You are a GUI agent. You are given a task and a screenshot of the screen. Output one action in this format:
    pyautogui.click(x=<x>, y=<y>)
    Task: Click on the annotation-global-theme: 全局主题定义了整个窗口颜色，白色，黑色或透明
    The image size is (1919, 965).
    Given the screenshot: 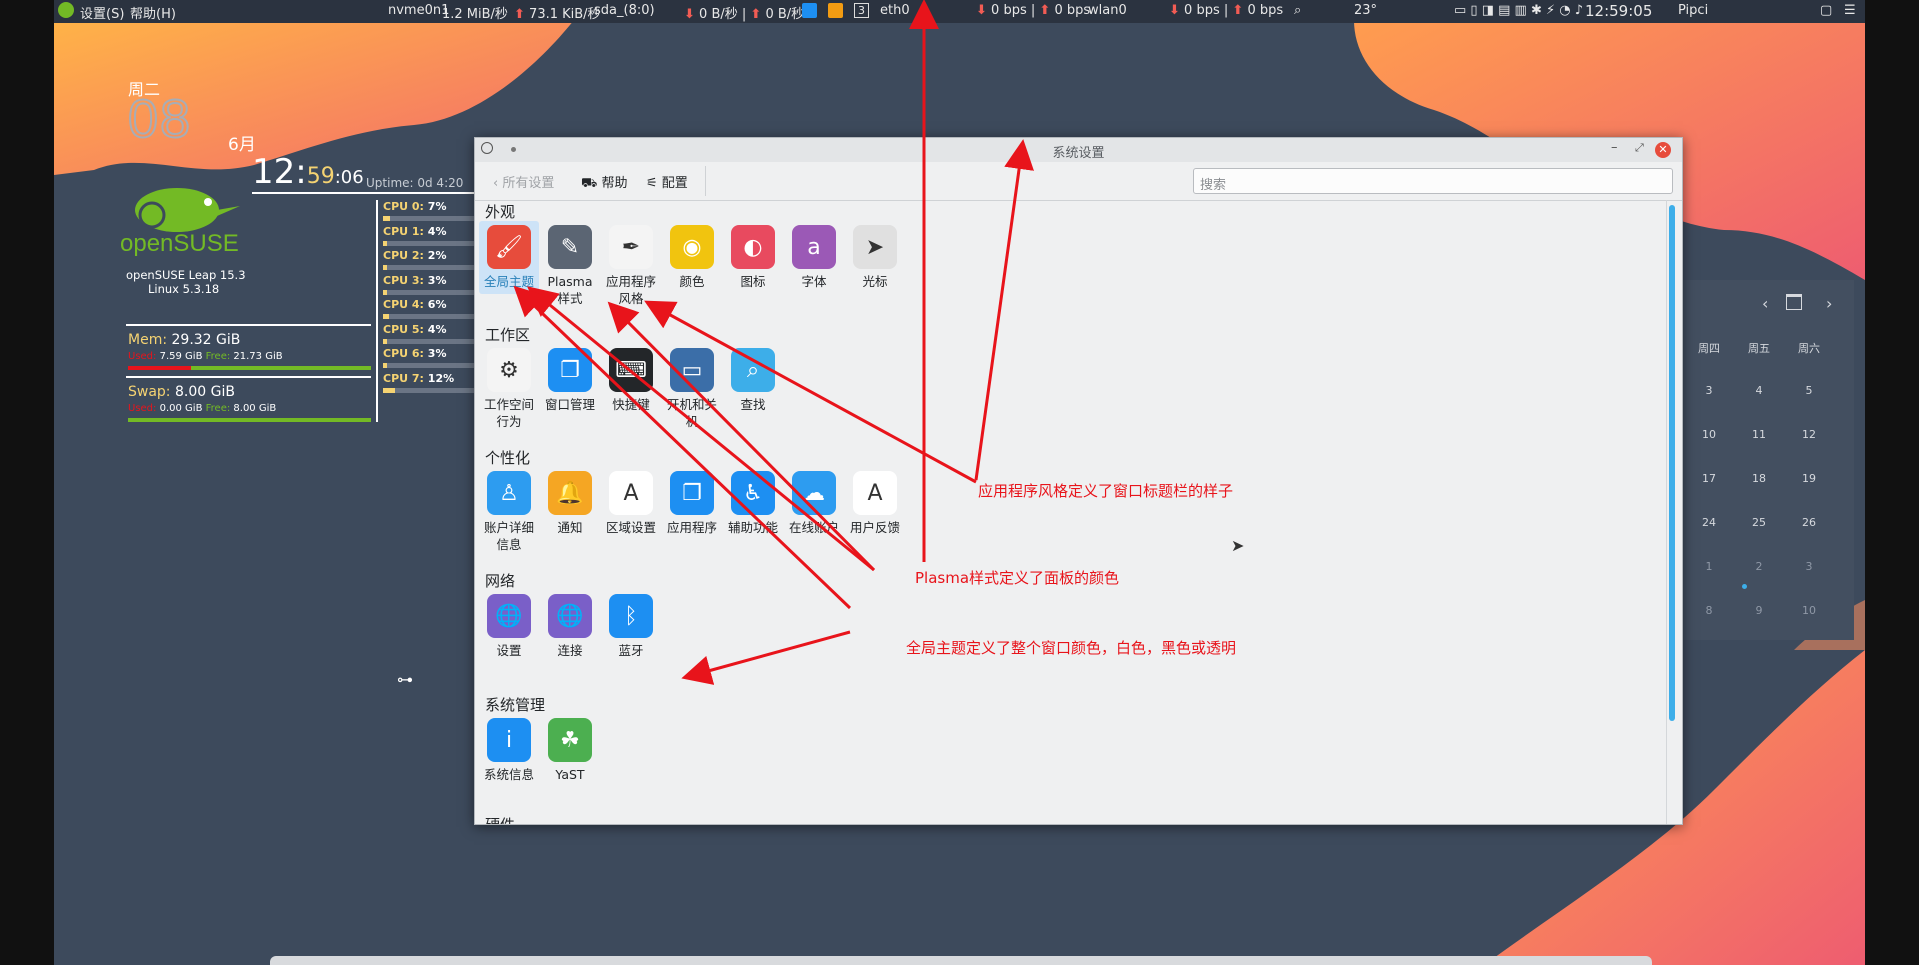 What is the action you would take?
    pyautogui.click(x=1071, y=648)
    